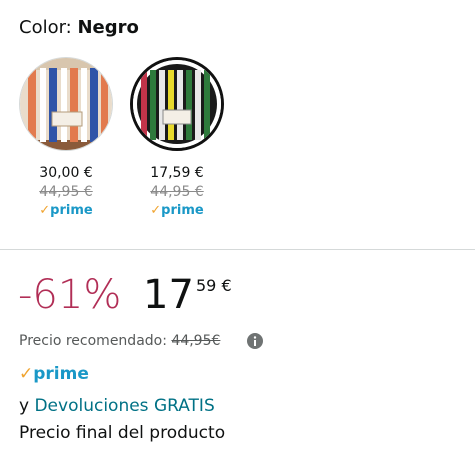  I want to click on returns-prefix: y, so click(27, 406).